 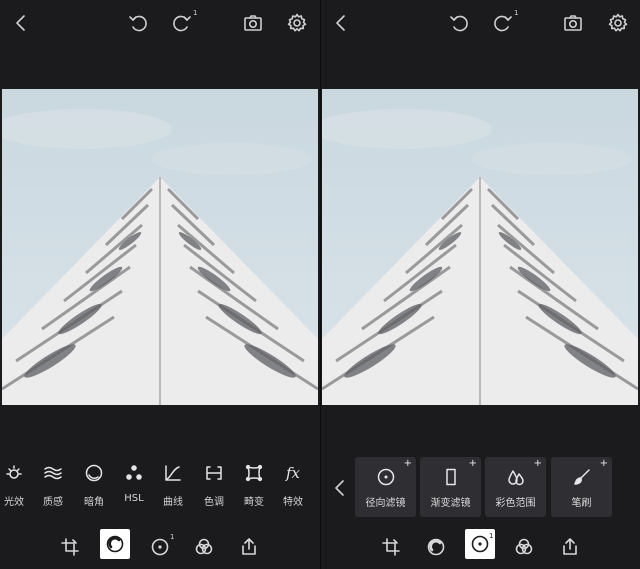 I want to click on tool-label: 色调, so click(x=214, y=502).